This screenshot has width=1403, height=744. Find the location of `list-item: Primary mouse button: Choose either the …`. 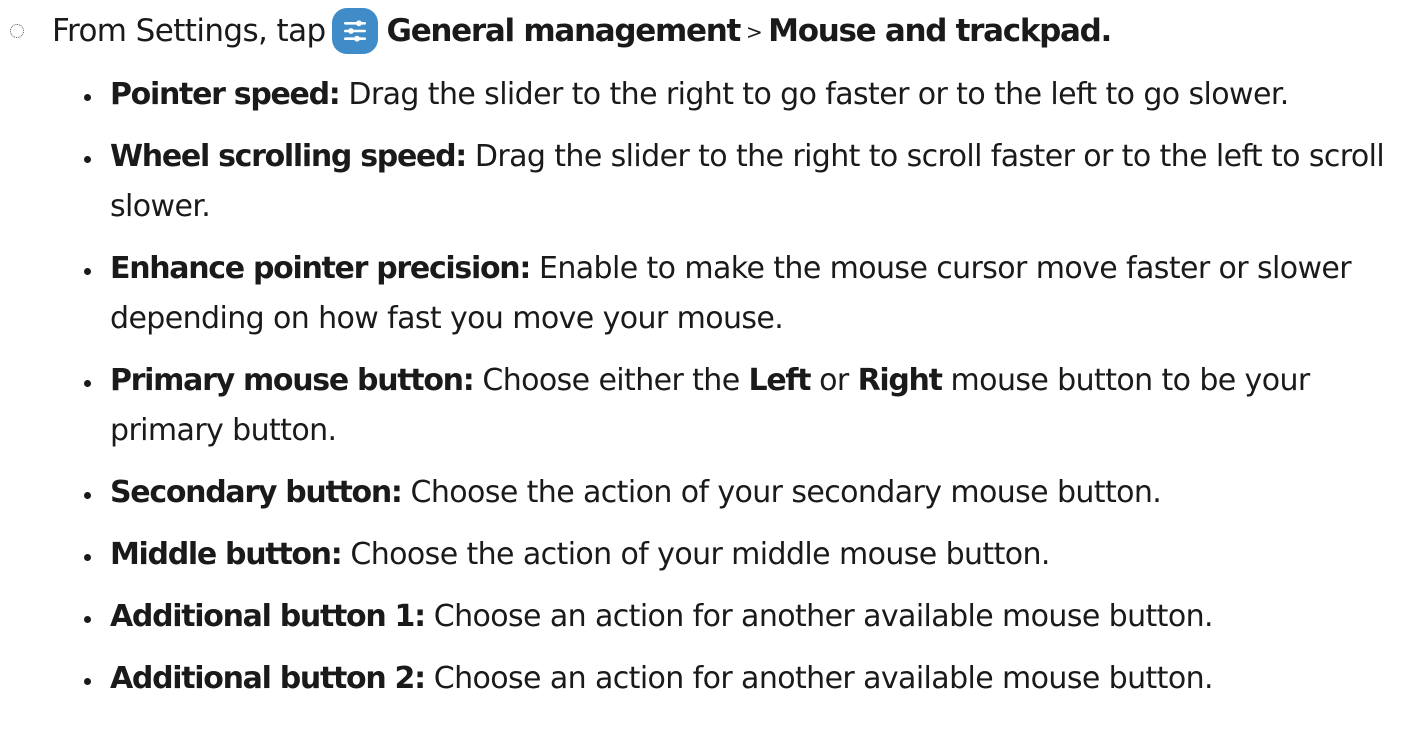

list-item: Primary mouse button: Choose either the … is located at coordinates (739, 406).